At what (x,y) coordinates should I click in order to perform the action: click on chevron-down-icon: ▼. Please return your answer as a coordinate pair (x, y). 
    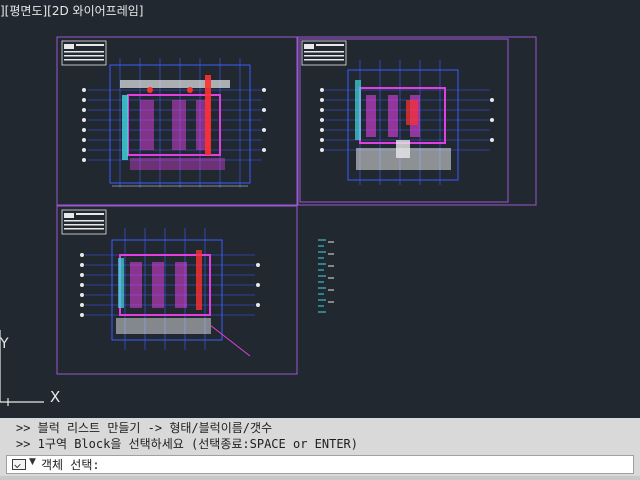
    Looking at the image, I should click on (32, 462).